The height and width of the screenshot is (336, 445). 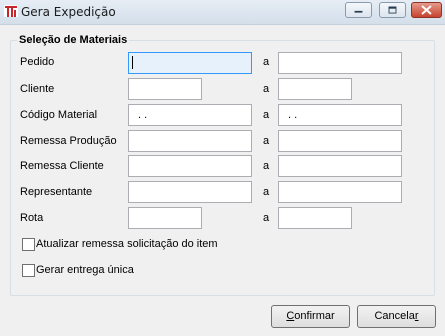 What do you see at coordinates (340, 115) in the screenshot?
I see `codigo-material-to-input` at bounding box center [340, 115].